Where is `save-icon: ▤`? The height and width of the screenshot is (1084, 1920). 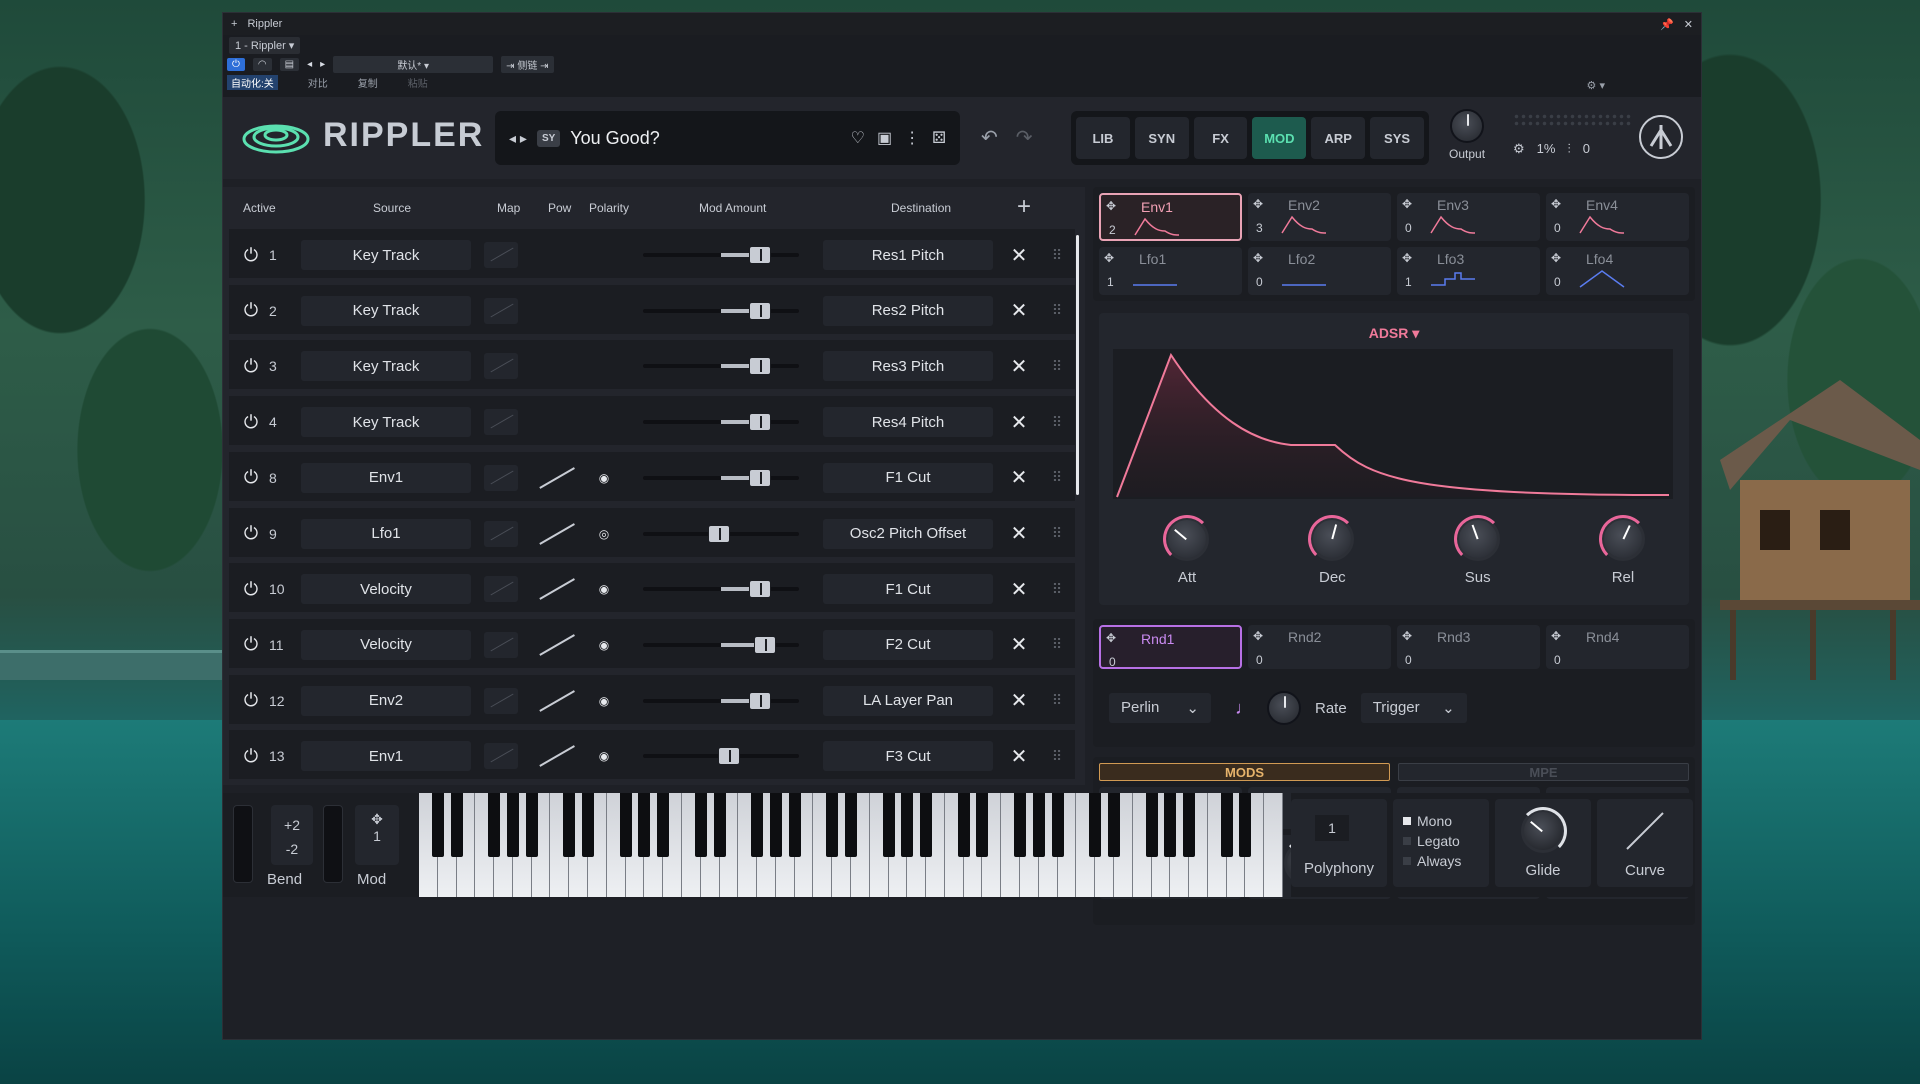 save-icon: ▤ is located at coordinates (289, 64).